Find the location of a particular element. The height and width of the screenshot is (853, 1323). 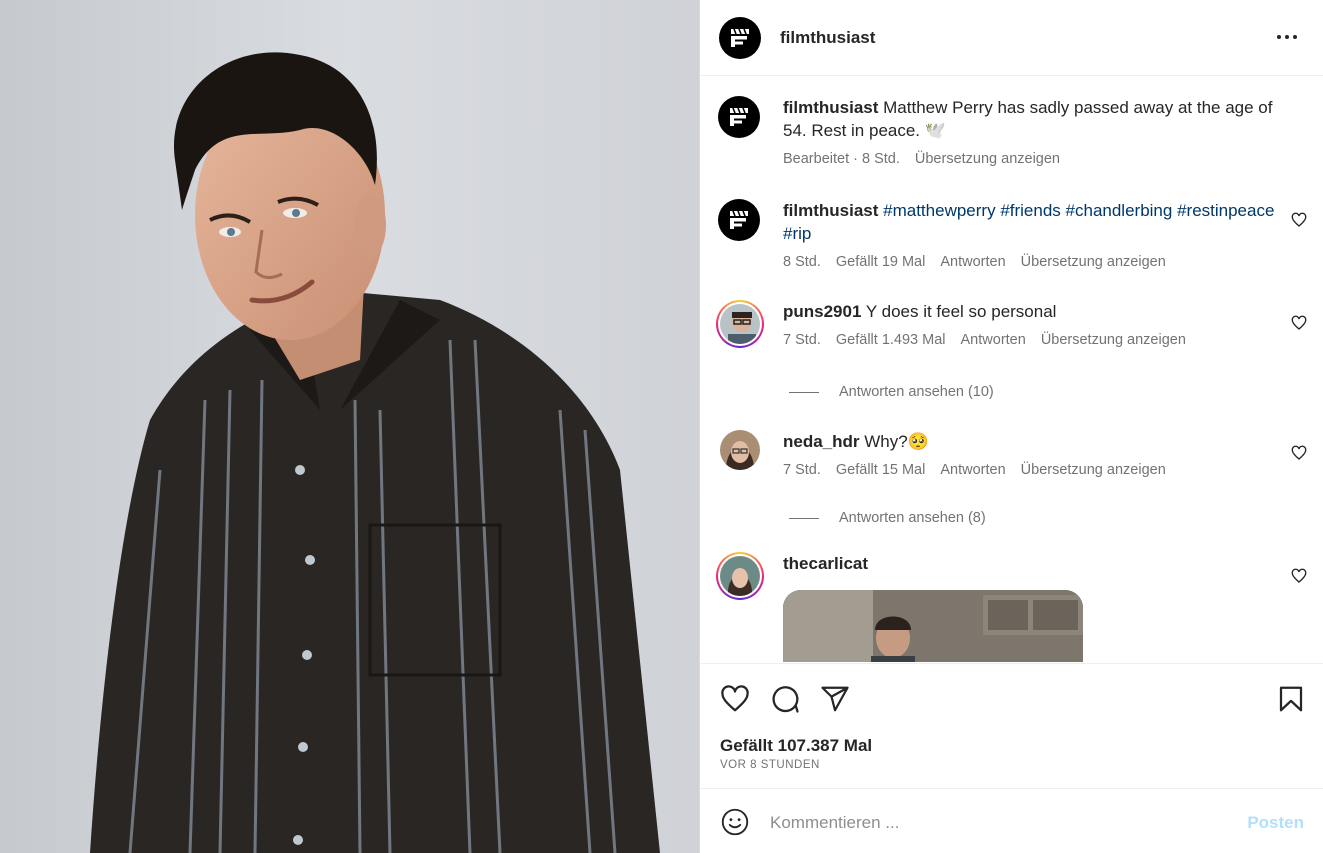

comment-username: puns2901 is located at coordinates (822, 311).